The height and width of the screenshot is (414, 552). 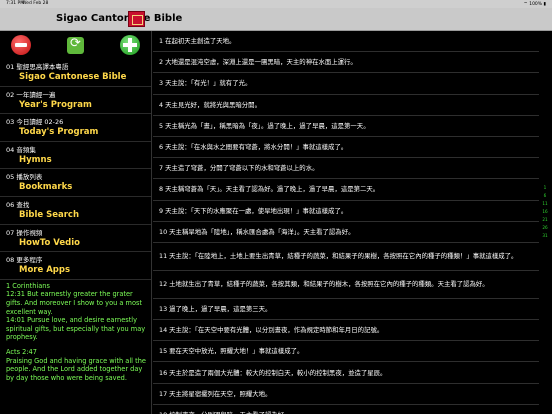 What do you see at coordinates (225, 412) in the screenshot?
I see `verse-text: 18 控制晝夜，分別明與暗。天主看了認為好。` at bounding box center [225, 412].